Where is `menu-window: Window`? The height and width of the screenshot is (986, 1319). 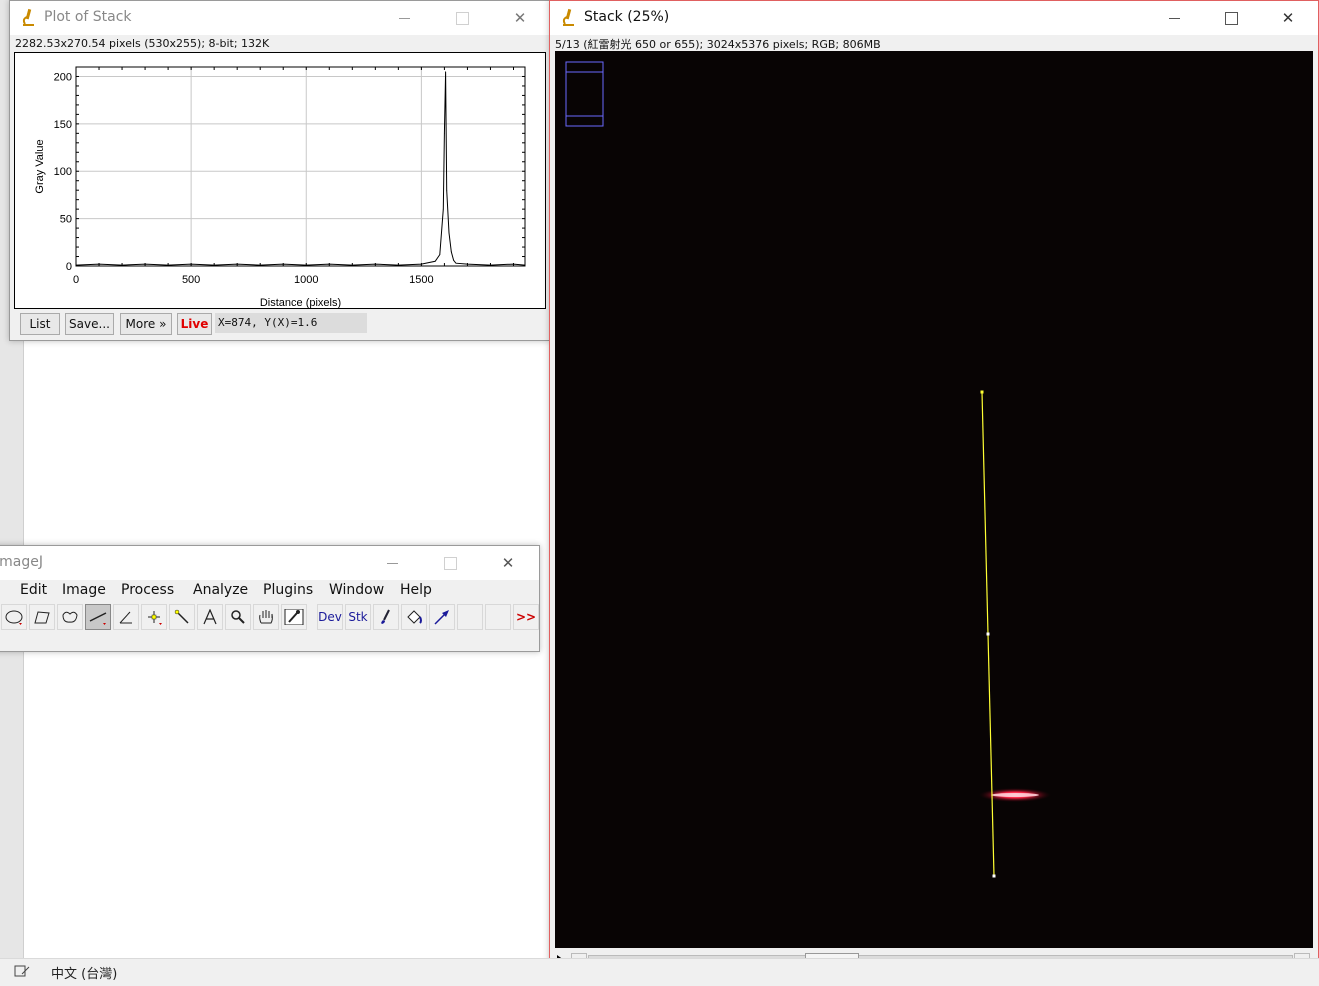
menu-window: Window is located at coordinates (356, 590).